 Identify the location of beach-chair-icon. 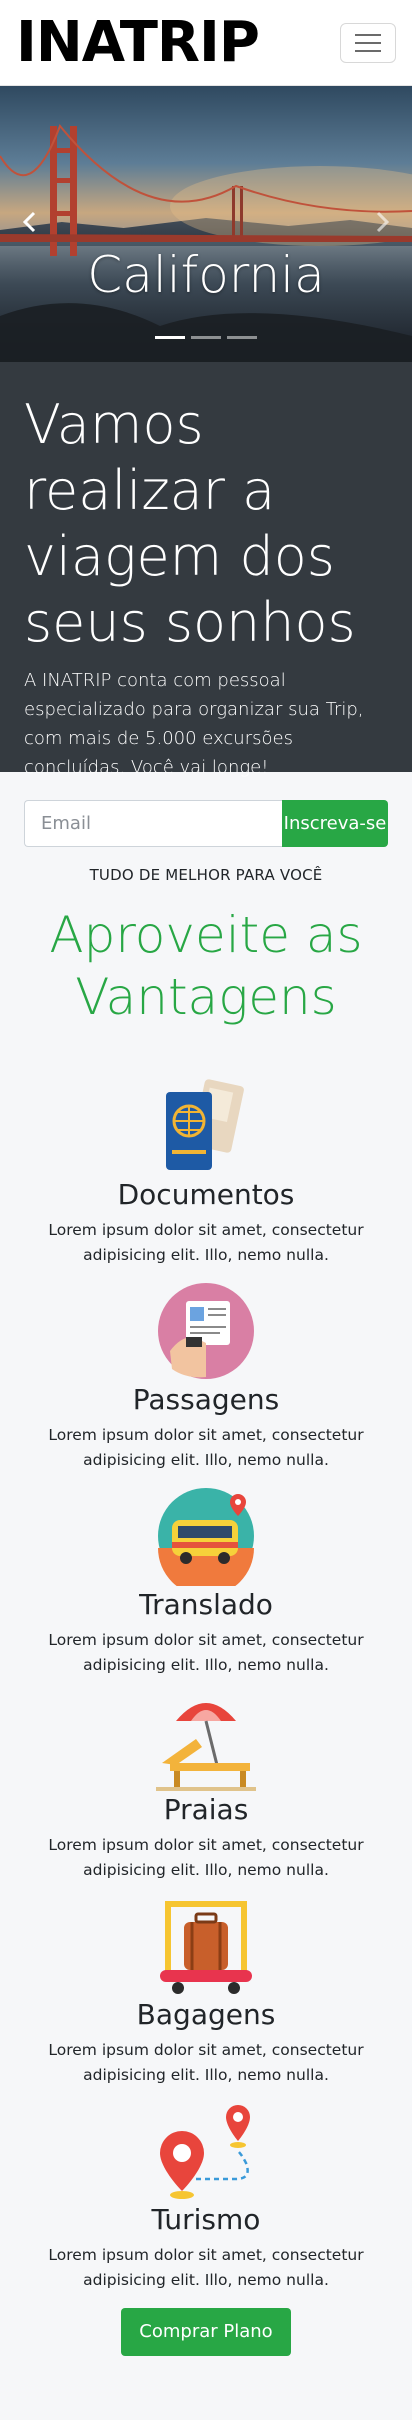
(206, 1747).